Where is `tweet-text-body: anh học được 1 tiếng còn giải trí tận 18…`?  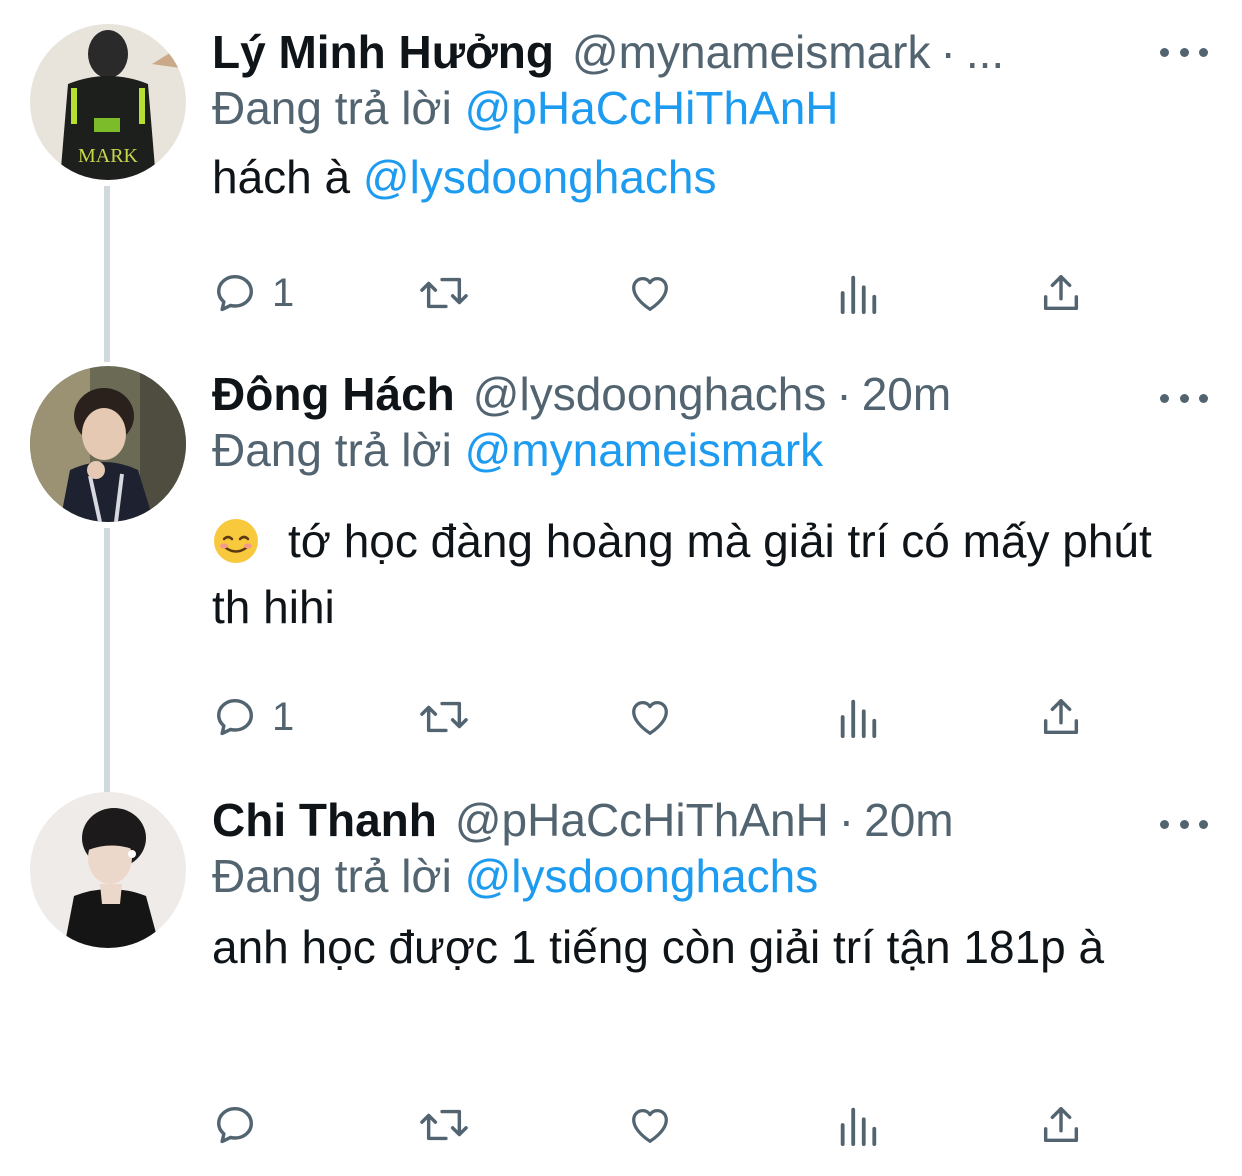
tweet-text-body: anh học được 1 tiếng còn giải trí tận 18… is located at coordinates (658, 947).